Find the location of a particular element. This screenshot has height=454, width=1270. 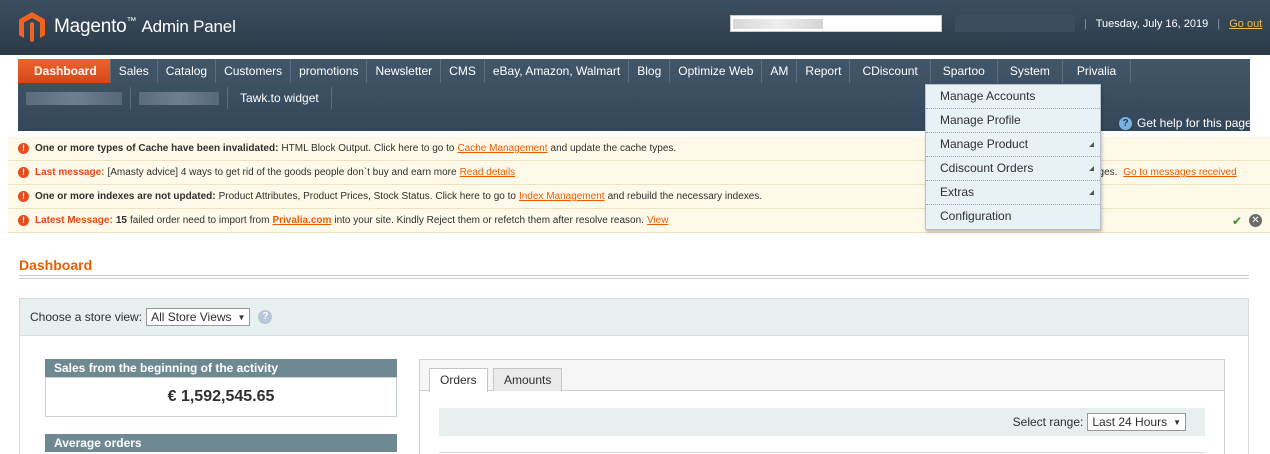

nav-menu-row2: Tawk.to widget is located at coordinates (175, 98).